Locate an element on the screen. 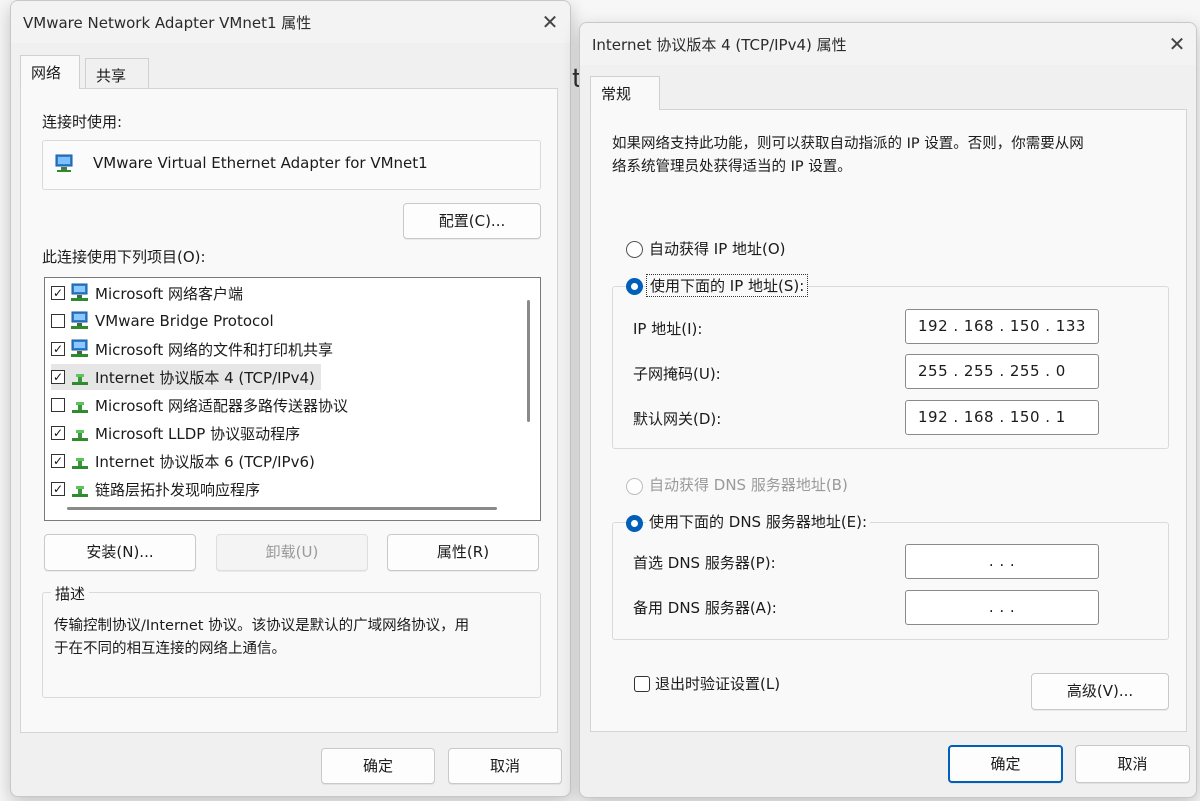  item-label: Microsoft LLDP 协议驱动程序 is located at coordinates (198, 433).